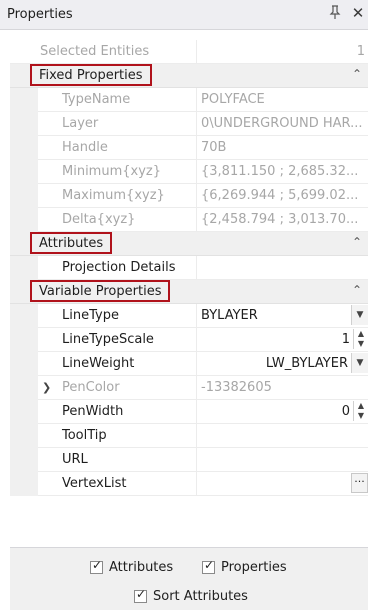 The width and height of the screenshot is (368, 610). What do you see at coordinates (189, 364) in the screenshot?
I see `property-row-lineweight: LineWeight LW_BYLAYER ▼` at bounding box center [189, 364].